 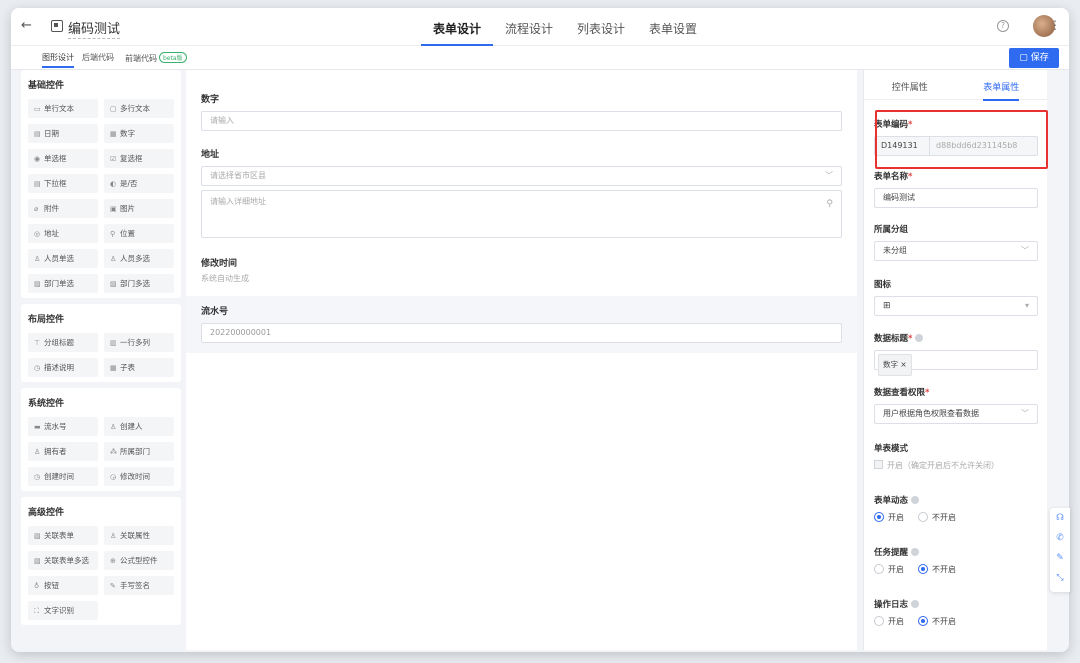 I want to click on palette-control: ⌀ 附件, so click(x=63, y=208).